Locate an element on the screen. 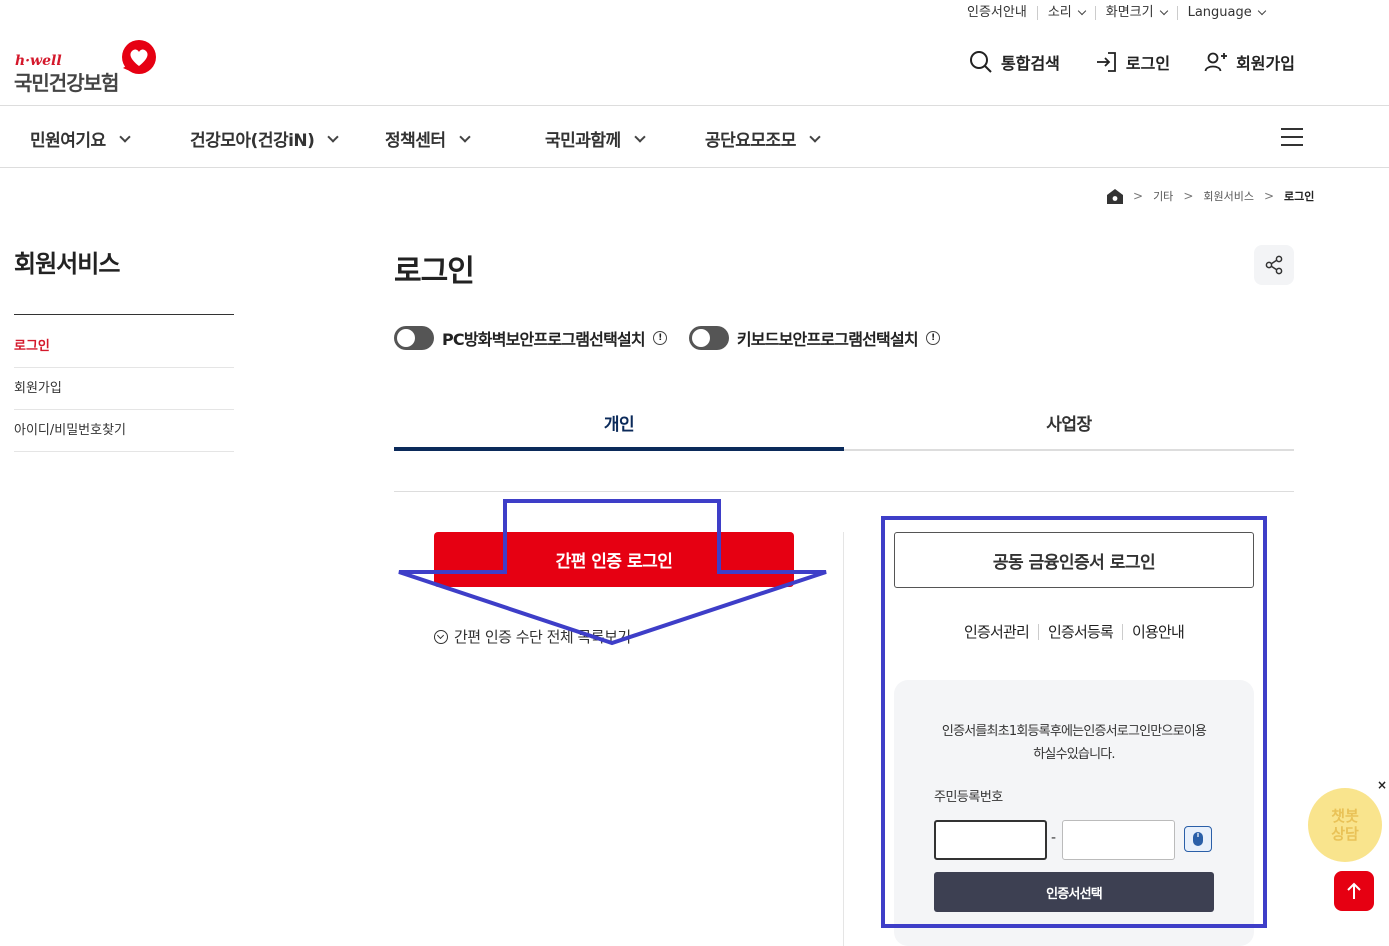 The image size is (1389, 946). breadcrumb-item: 회원서비스 is located at coordinates (1228, 196).